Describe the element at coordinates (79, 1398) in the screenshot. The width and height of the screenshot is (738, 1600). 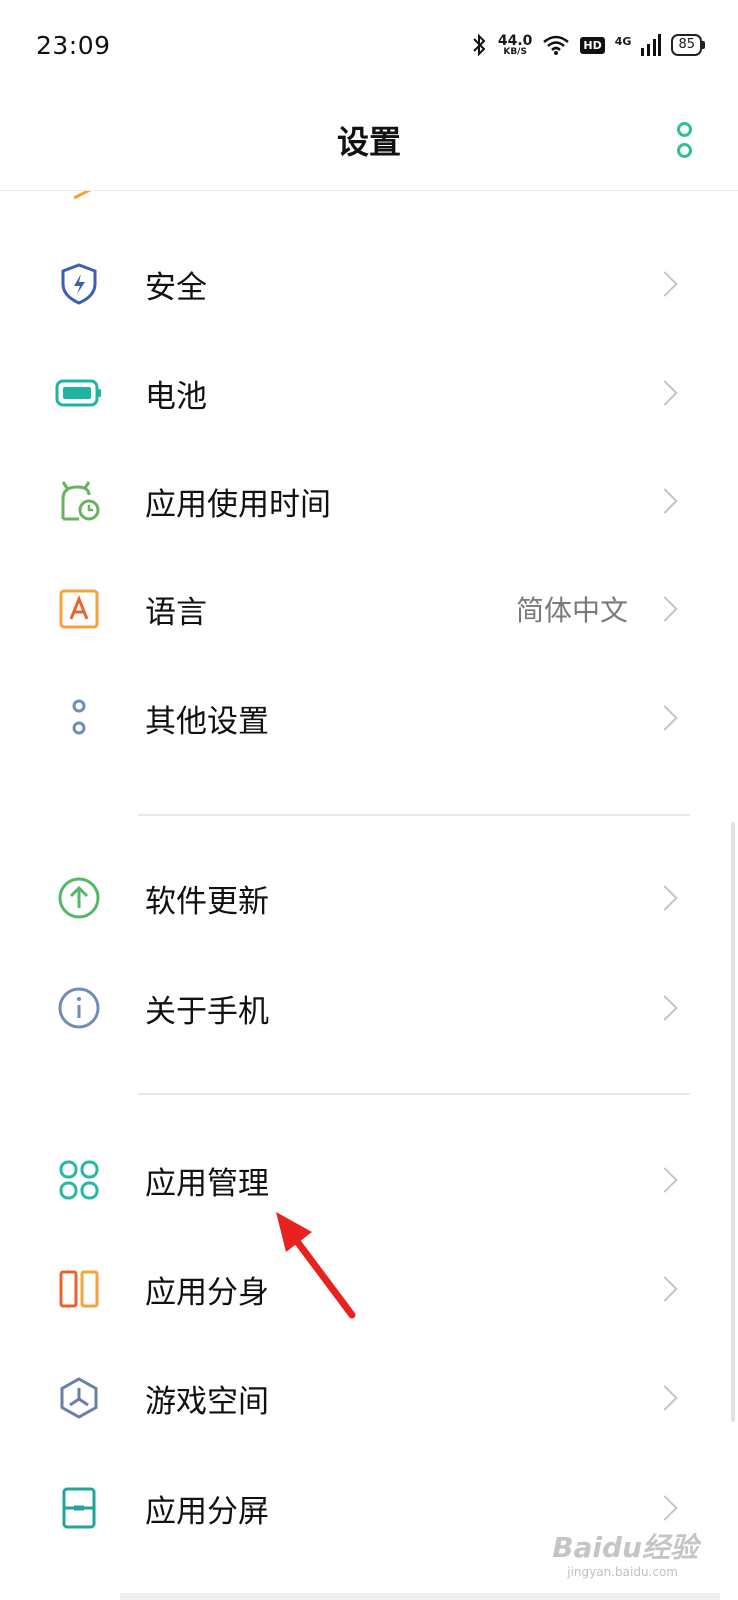
I see `game-space-icon` at that location.